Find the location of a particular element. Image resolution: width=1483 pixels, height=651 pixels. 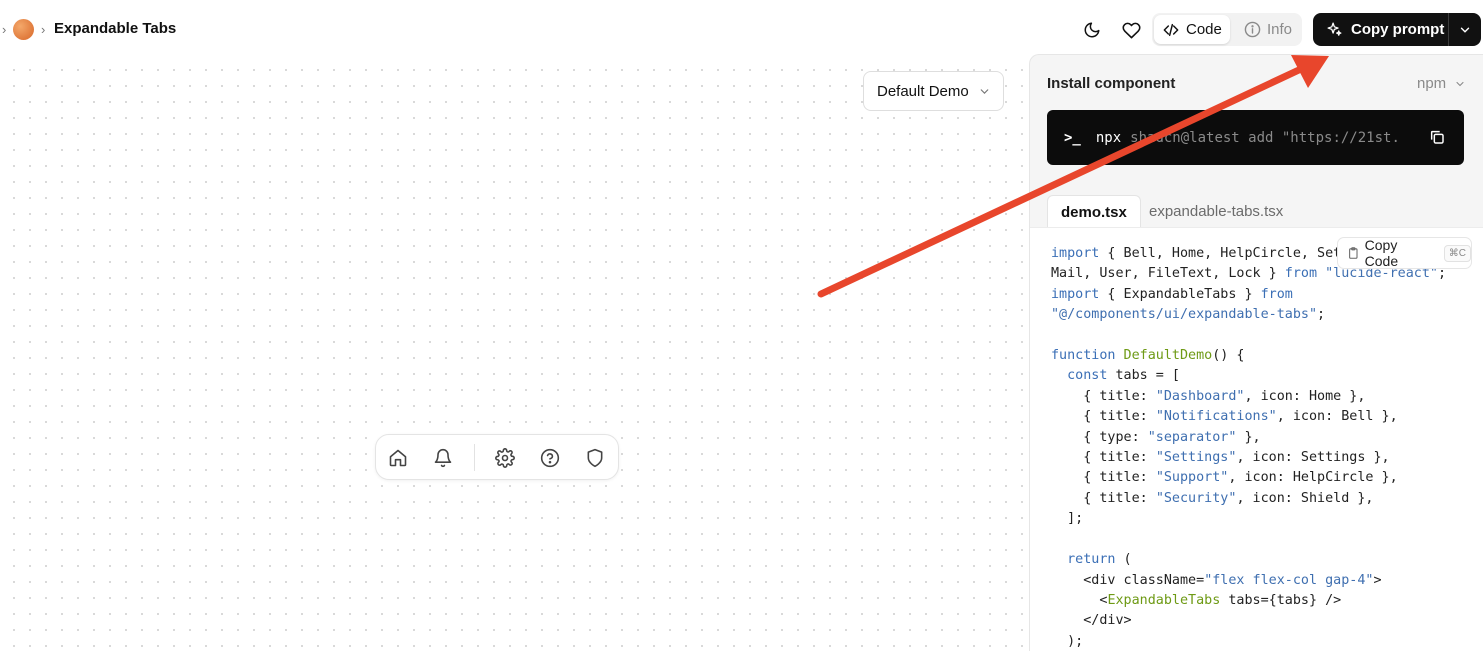

code-token: , icon: Home }, is located at coordinates (1305, 396).